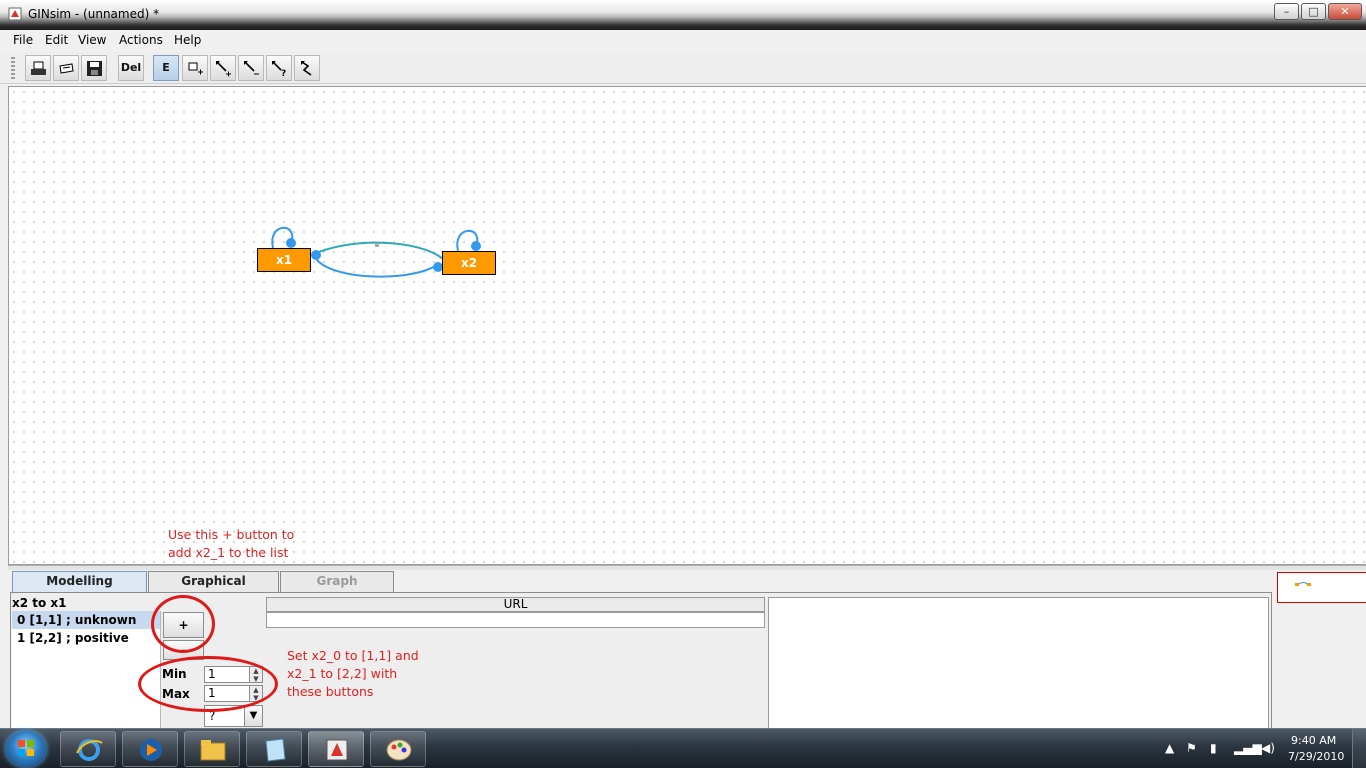  I want to click on volume-icon: ◀), so click(1268, 748).